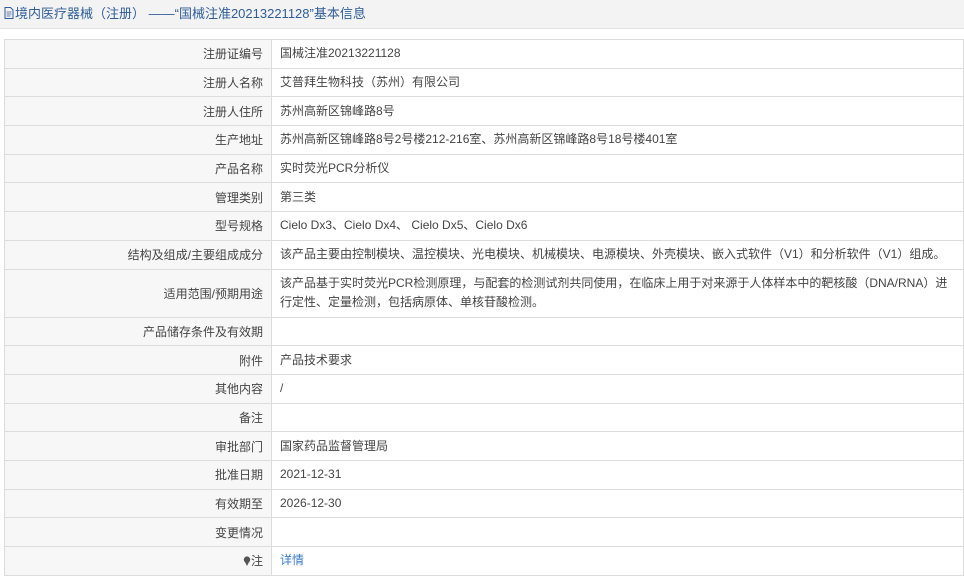 The width and height of the screenshot is (964, 581). Describe the element at coordinates (138, 446) in the screenshot. I see `row-label: 审批部门` at that location.